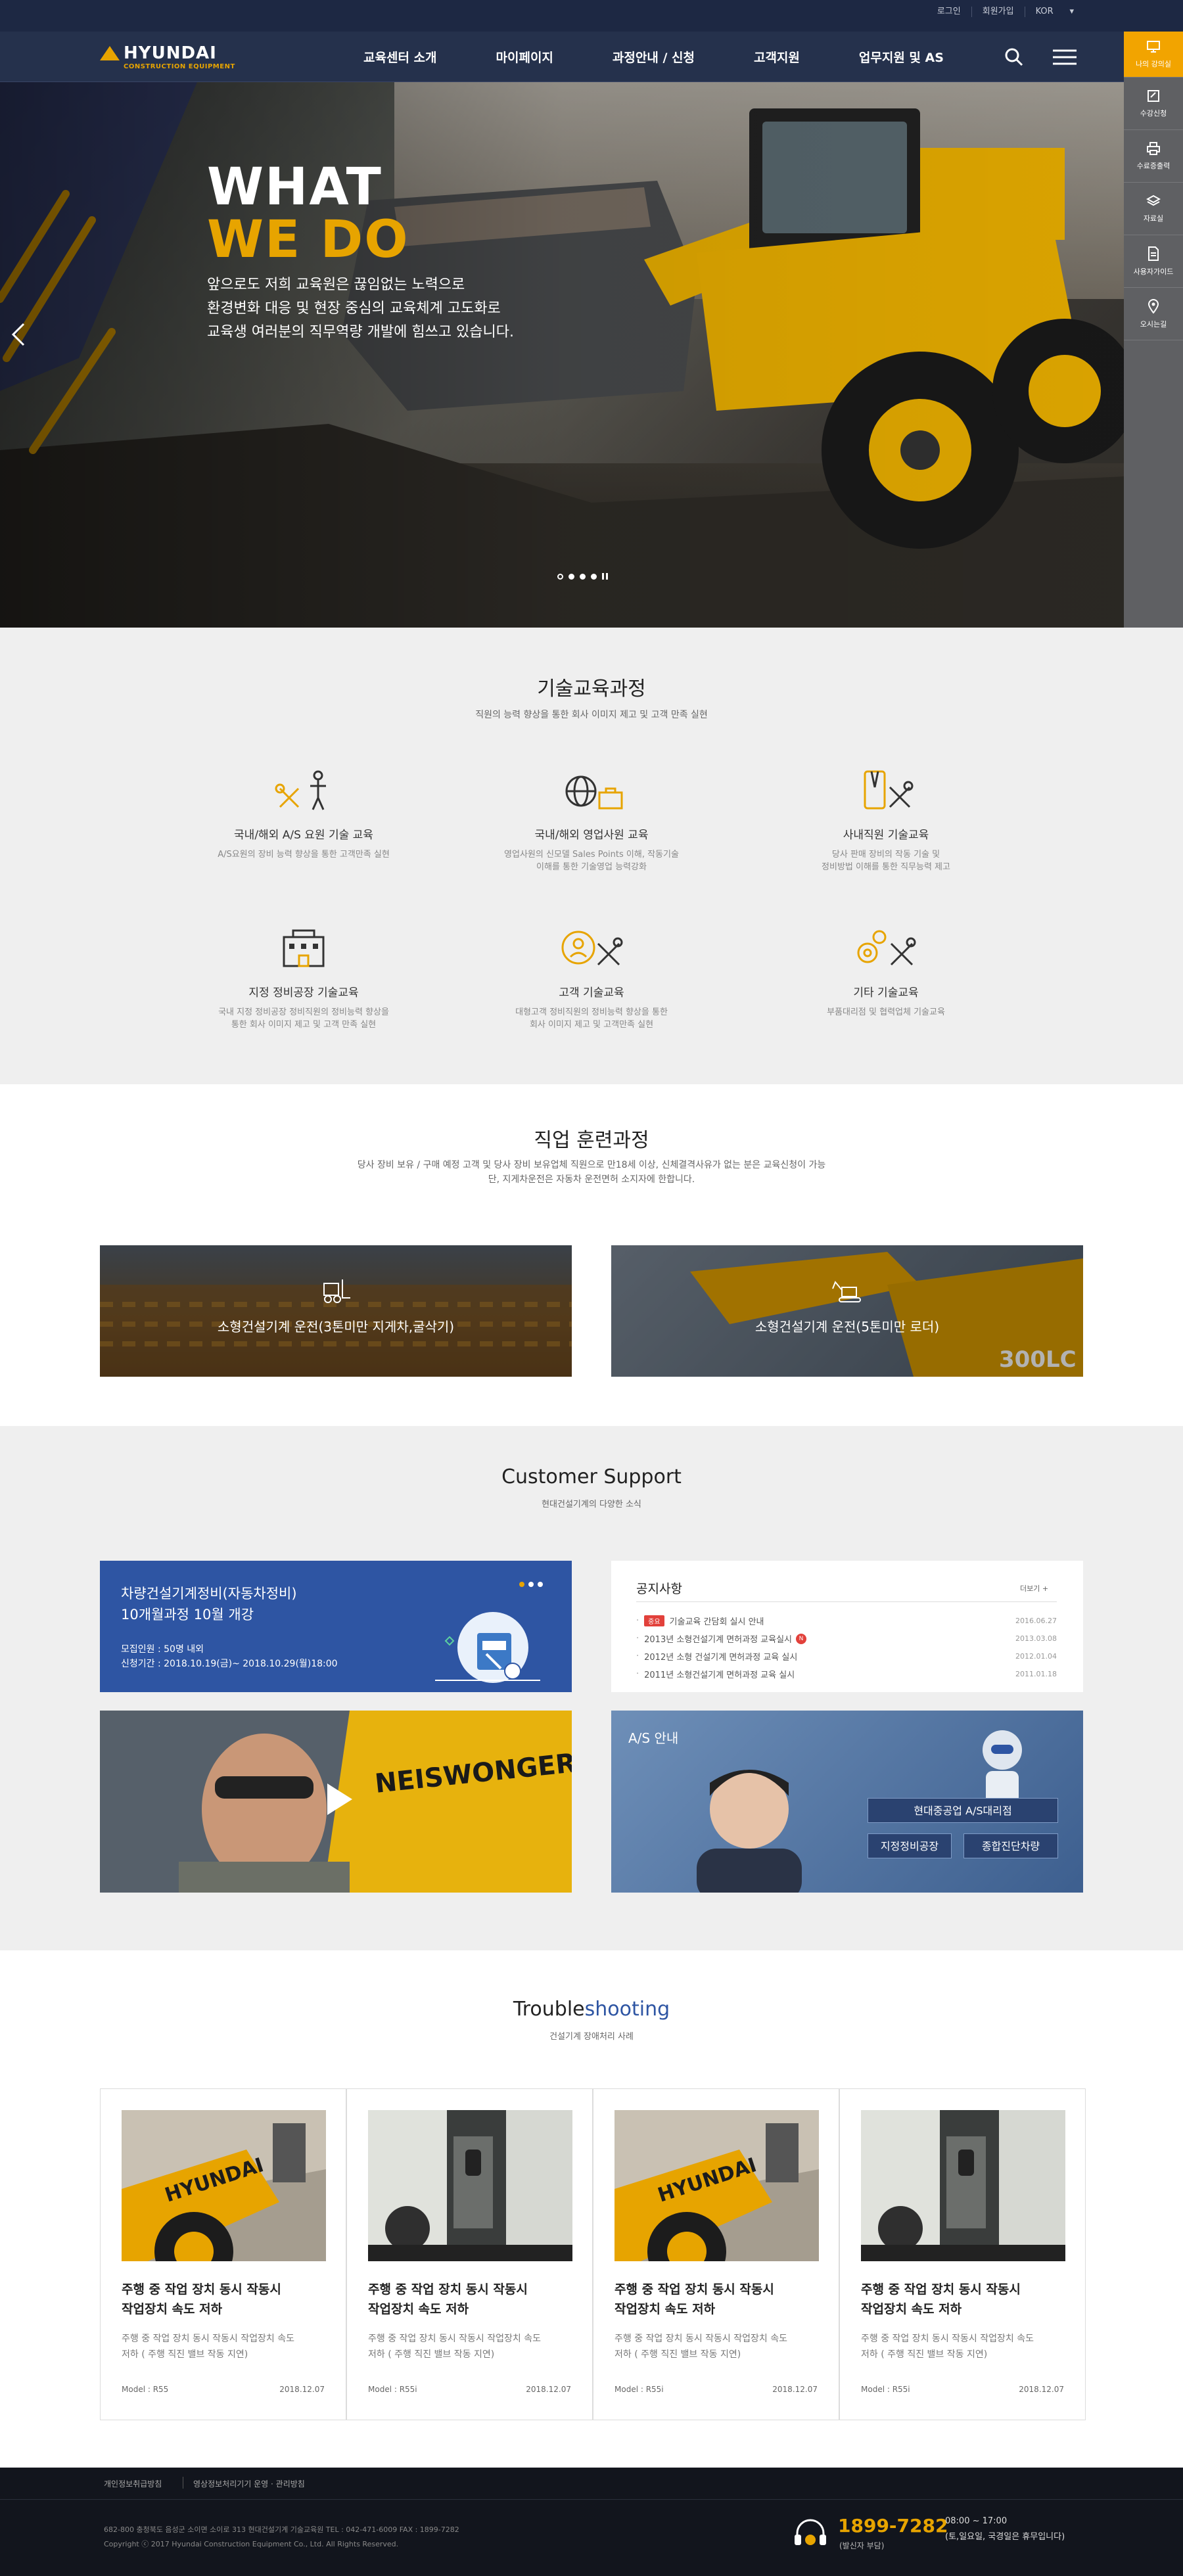 The image size is (1183, 2576). Describe the element at coordinates (949, 12) in the screenshot. I see `login-link: 로그인` at that location.